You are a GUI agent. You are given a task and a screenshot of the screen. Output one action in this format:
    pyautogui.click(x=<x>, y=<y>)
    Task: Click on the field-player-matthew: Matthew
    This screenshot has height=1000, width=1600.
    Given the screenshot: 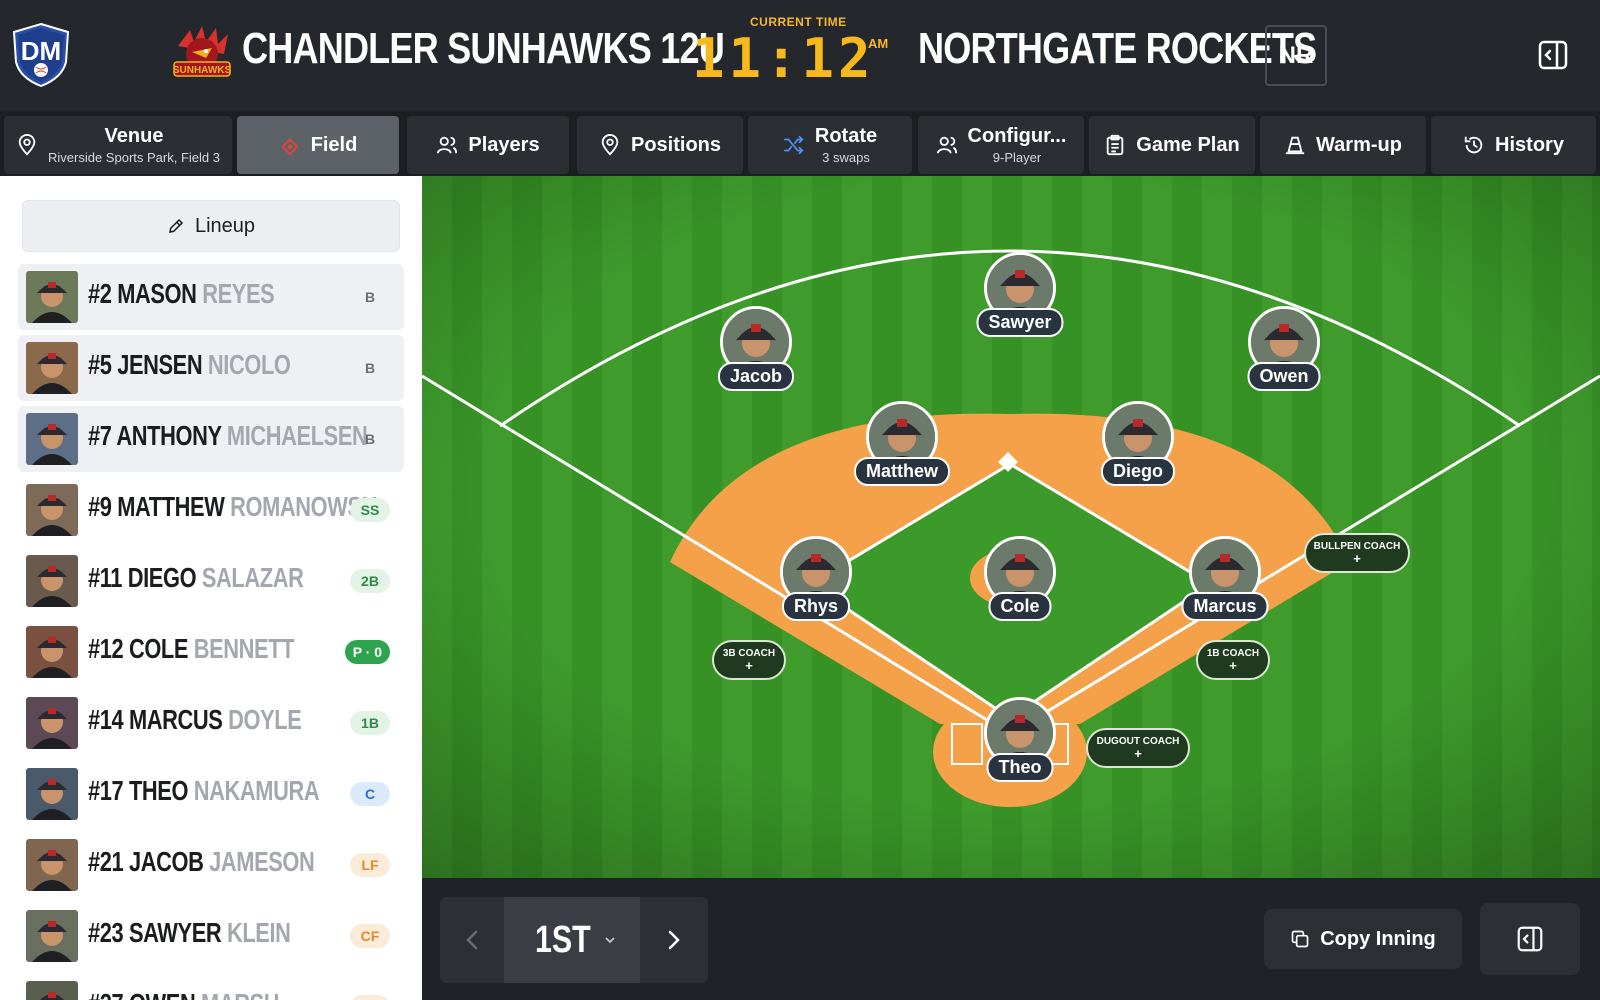 What is the action you would take?
    pyautogui.click(x=902, y=451)
    